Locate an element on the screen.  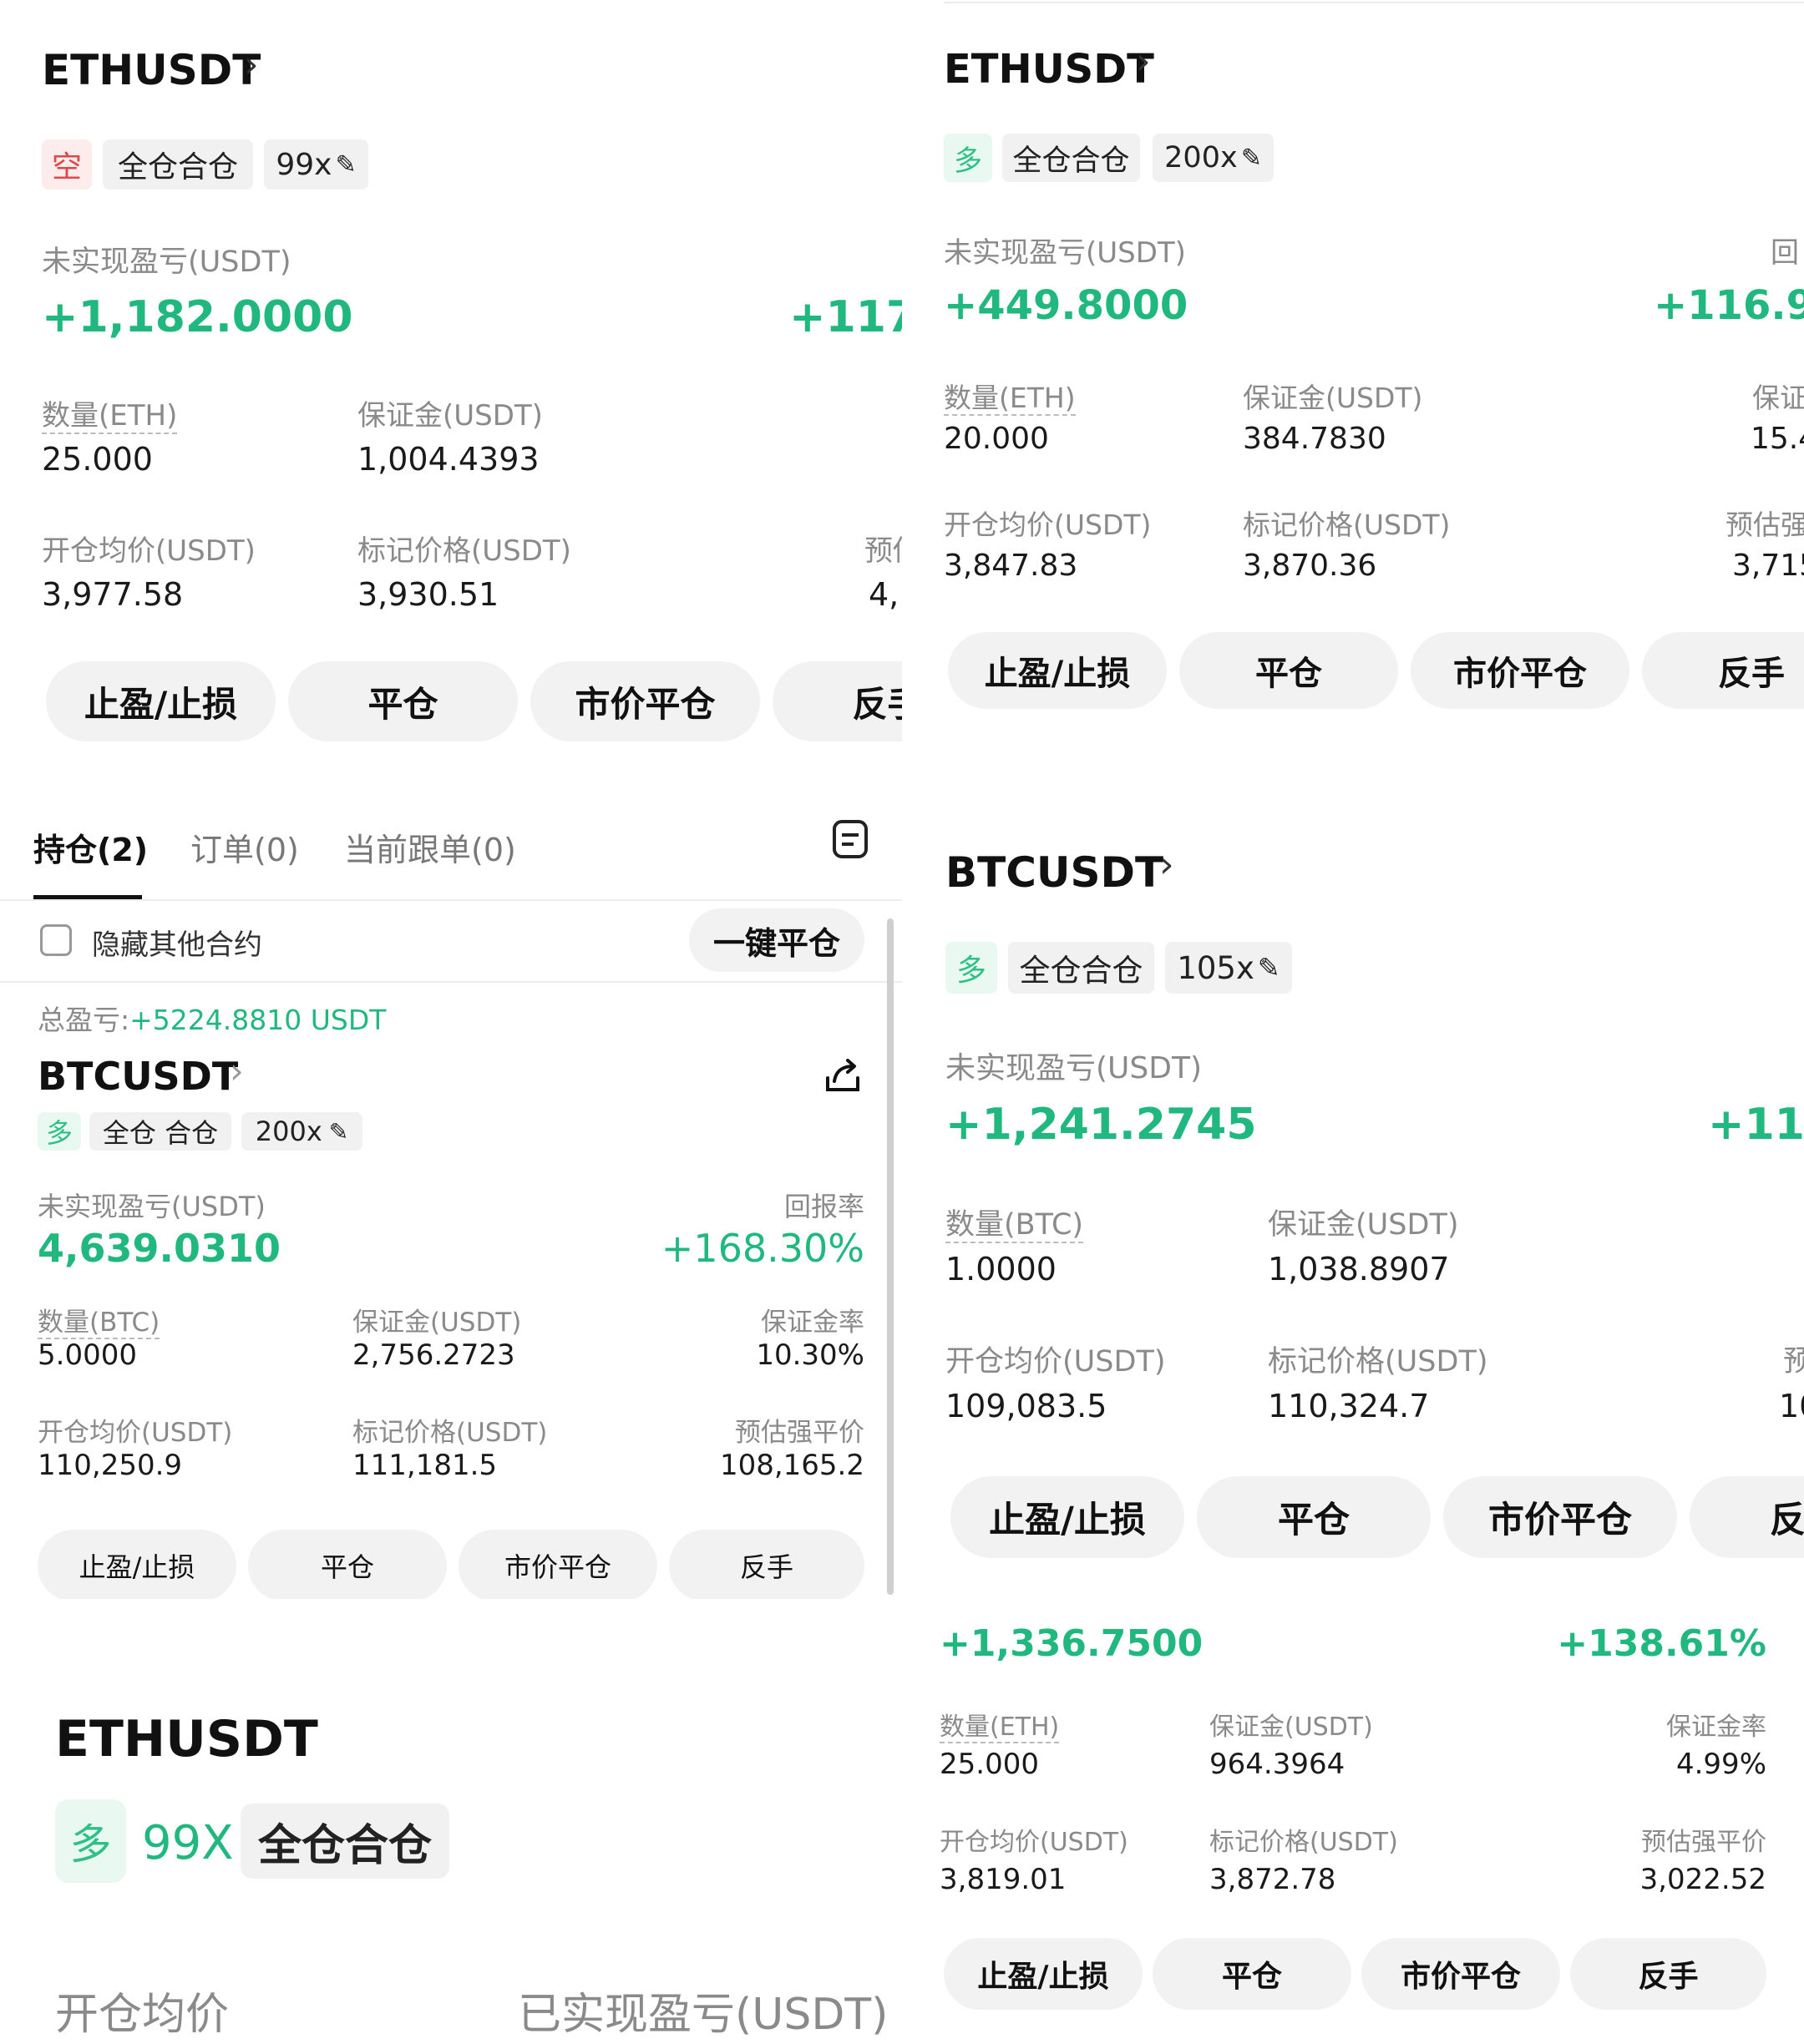
panel-eth-large: ETHUSDT 多 99X 全仓合仓 开仓均价 已实现盈亏(USDT) is located at coordinates (451, 1840).